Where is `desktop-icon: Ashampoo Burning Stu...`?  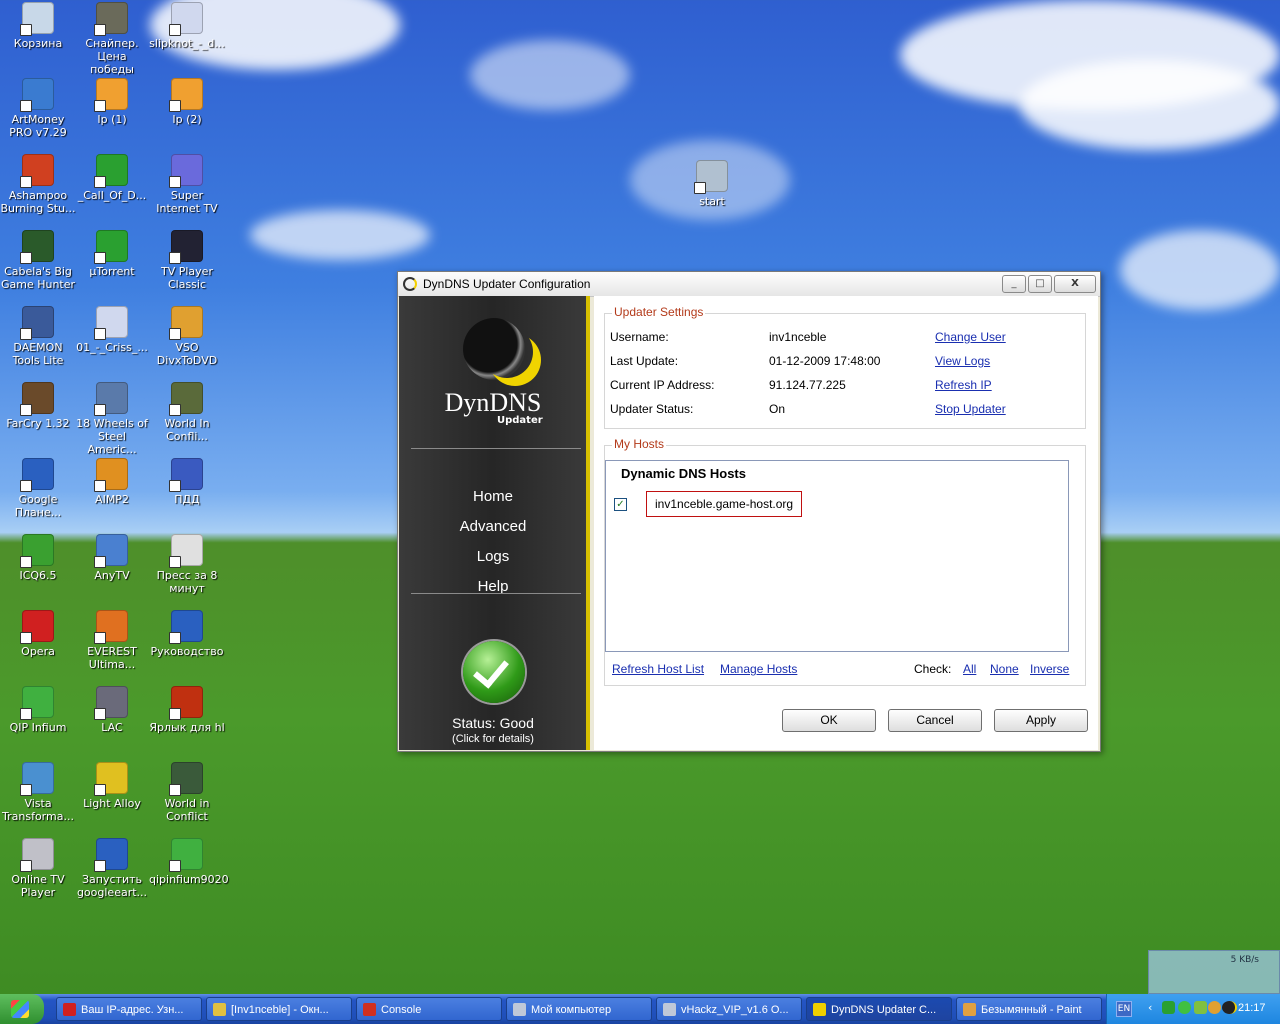 desktop-icon: Ashampoo Burning Stu... is located at coordinates (38, 184).